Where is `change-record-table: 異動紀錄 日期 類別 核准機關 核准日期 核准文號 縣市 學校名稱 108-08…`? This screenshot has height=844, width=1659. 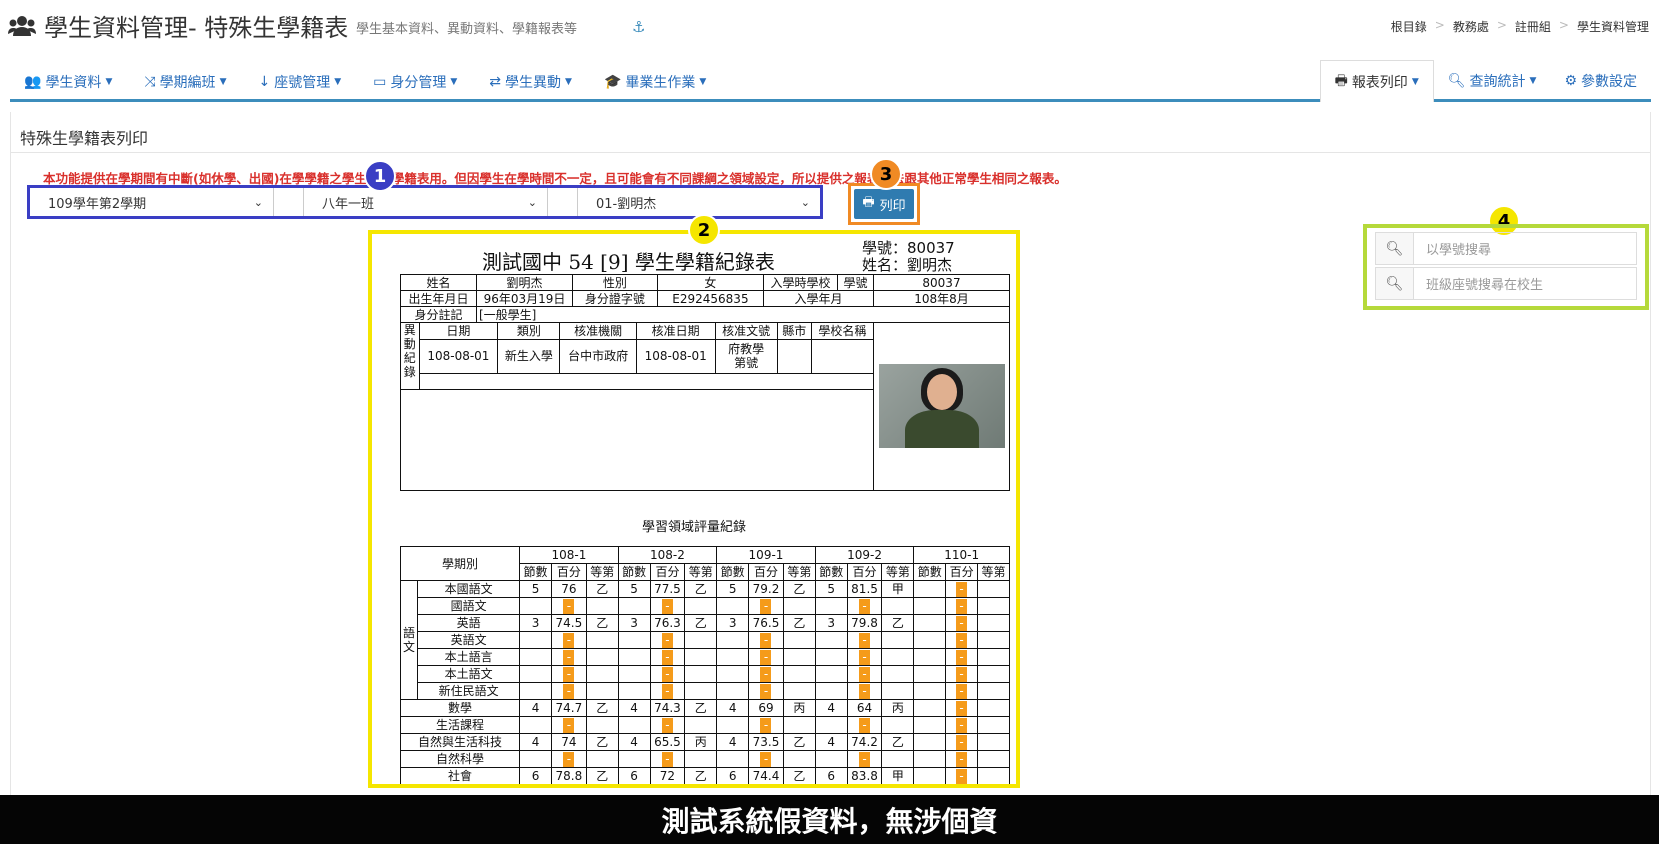
change-record-table: 異動紀錄 日期 類別 核准機關 核准日期 核准文號 縣市 學校名稱 108-08… is located at coordinates (637, 356).